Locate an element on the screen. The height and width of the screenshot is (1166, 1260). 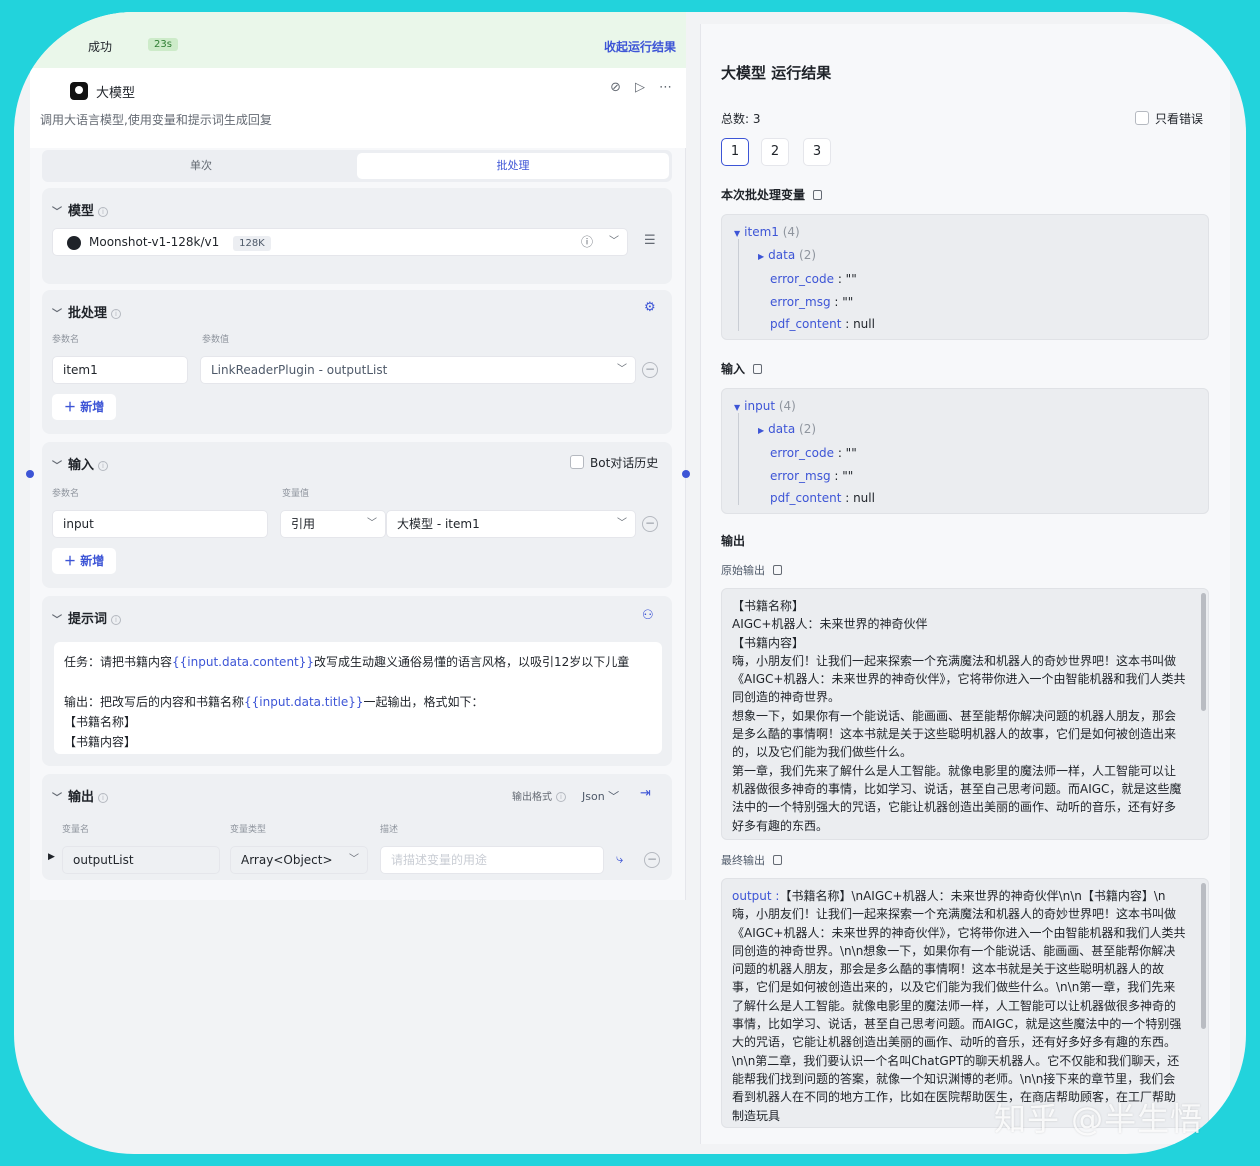
caret-down-icon: ▼ is located at coordinates (737, 233).